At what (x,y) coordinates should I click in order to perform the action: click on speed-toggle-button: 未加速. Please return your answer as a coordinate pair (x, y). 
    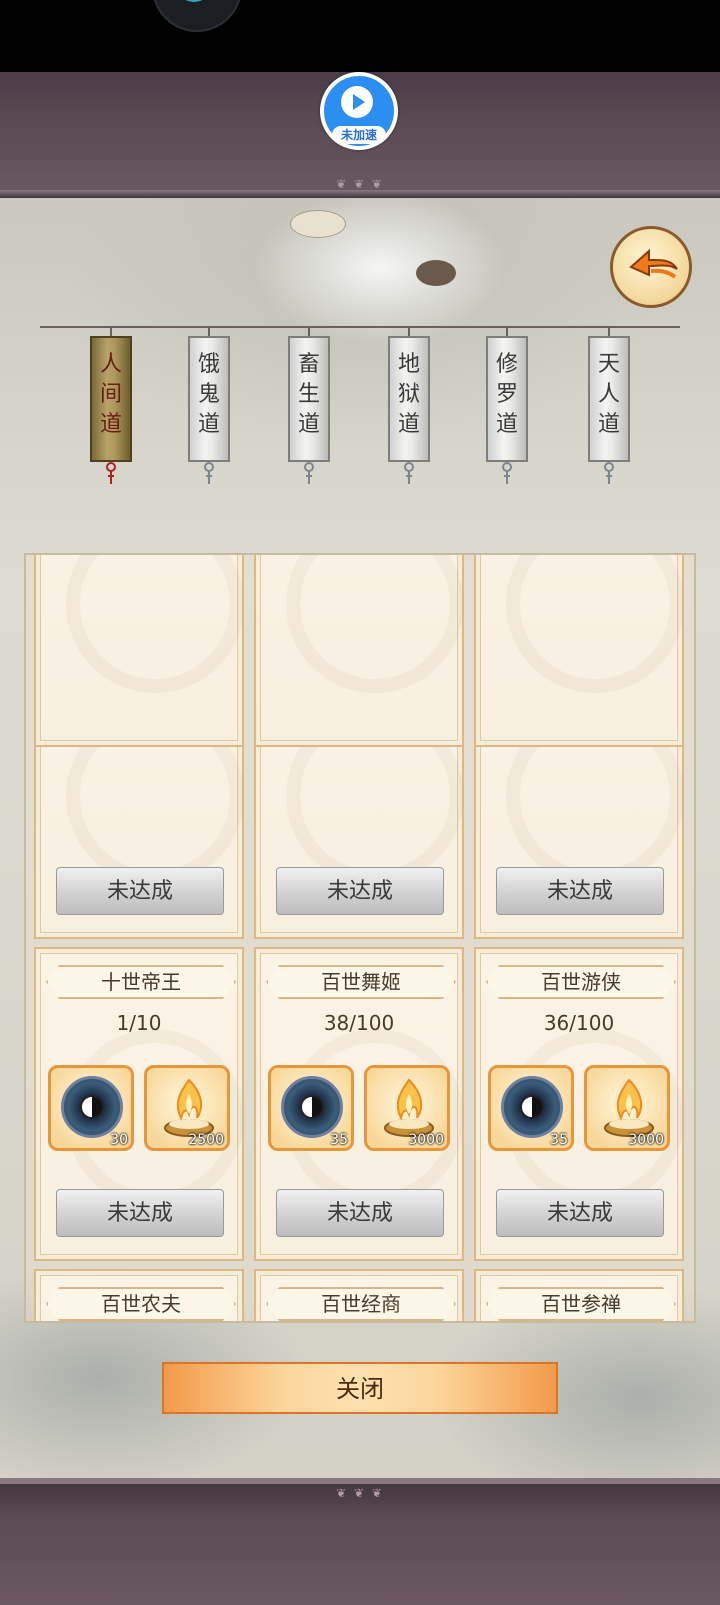
    Looking at the image, I should click on (359, 111).